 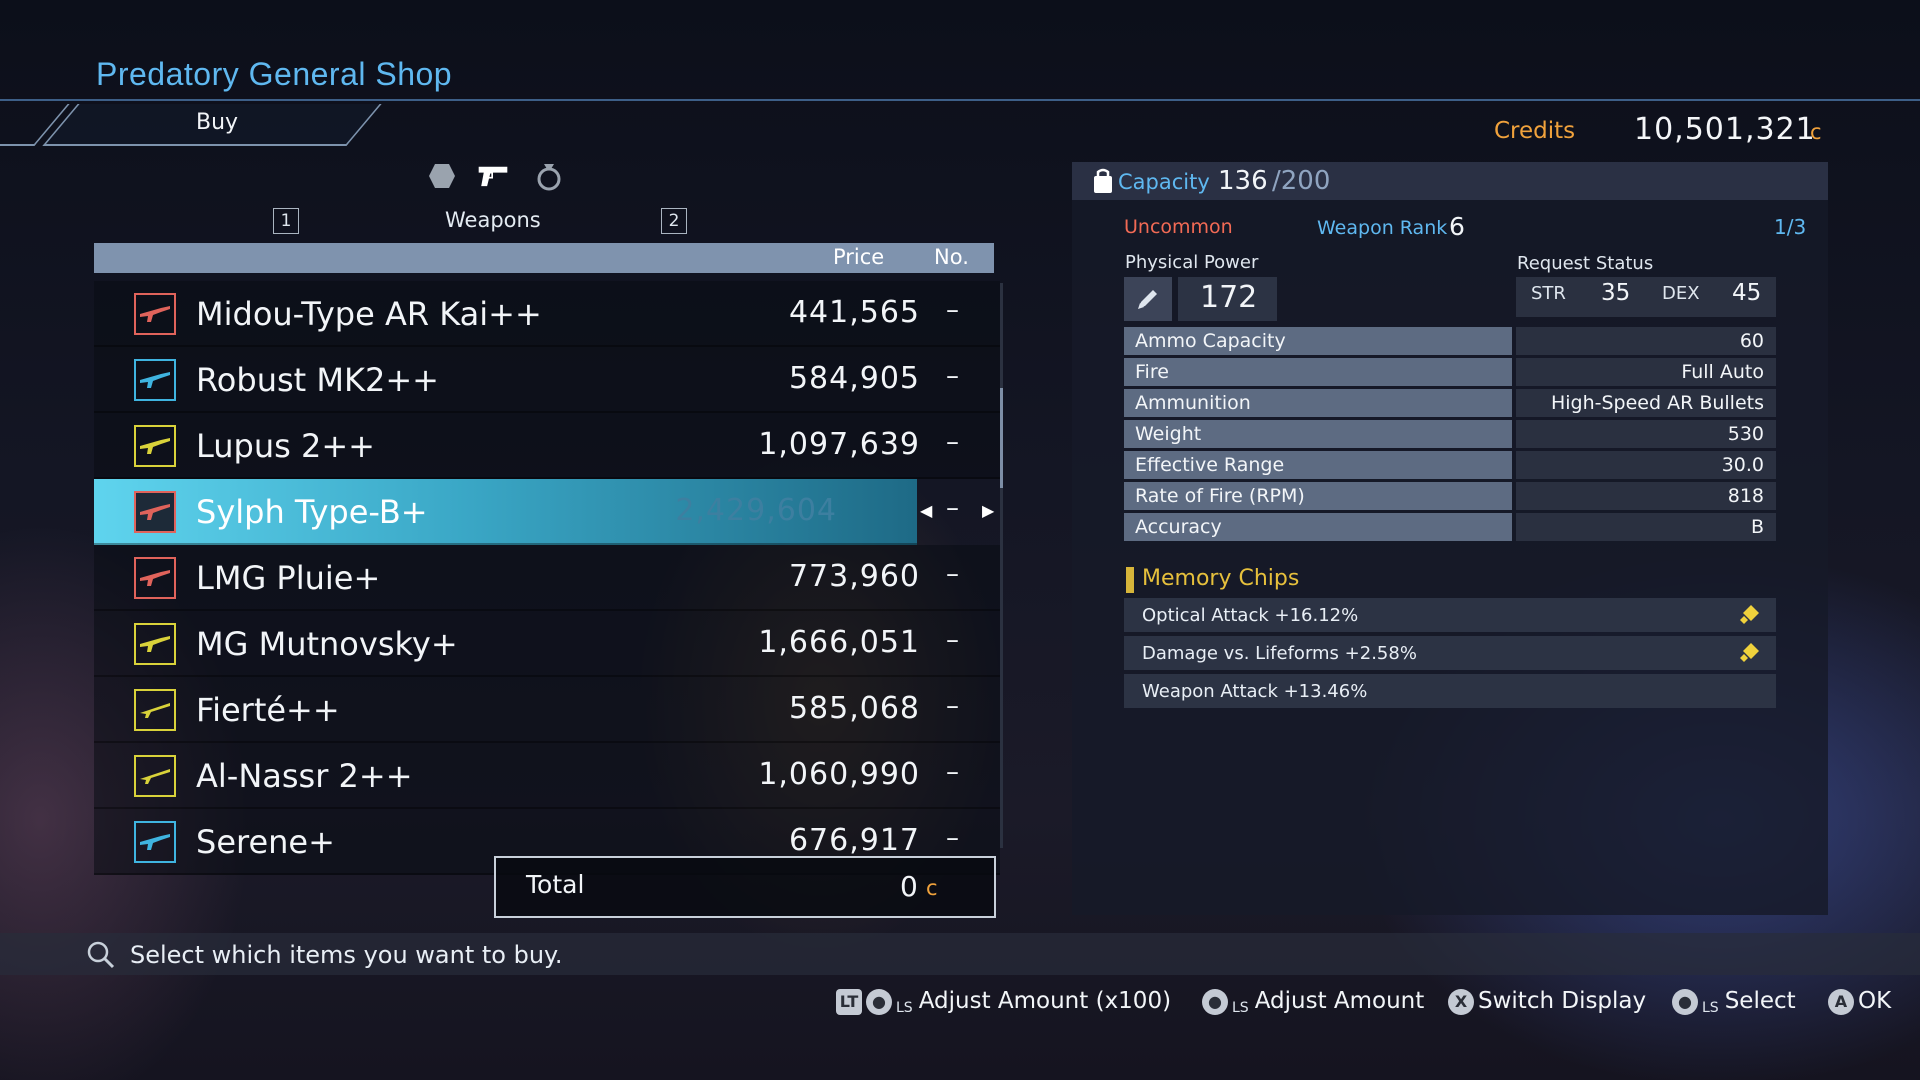 I want to click on stat-label: Ammo Capacity, so click(x=1210, y=341).